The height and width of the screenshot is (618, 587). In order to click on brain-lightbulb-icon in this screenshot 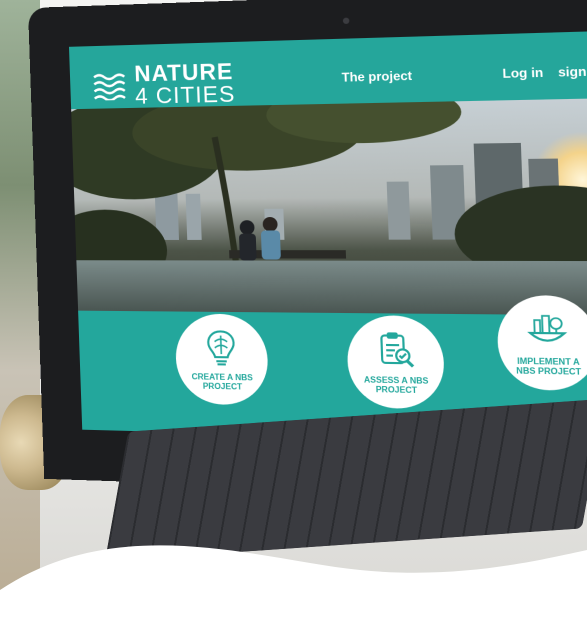, I will do `click(221, 348)`.